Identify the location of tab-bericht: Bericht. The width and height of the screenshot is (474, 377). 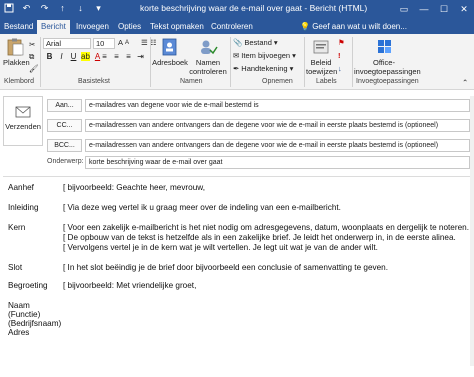
(53, 27).